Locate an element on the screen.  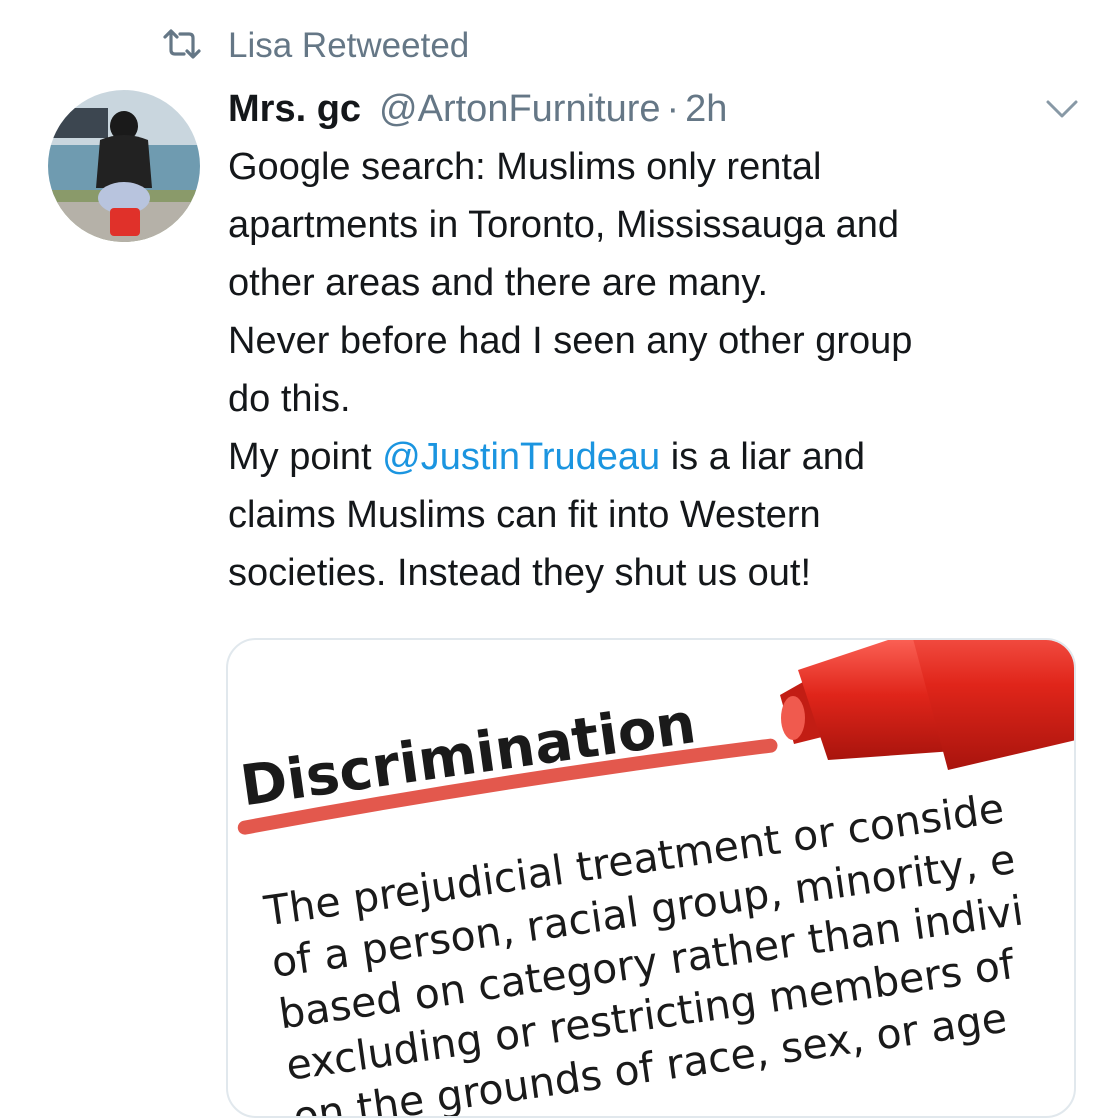
tweet-line: Never before had I seen any other group is located at coordinates (570, 341).